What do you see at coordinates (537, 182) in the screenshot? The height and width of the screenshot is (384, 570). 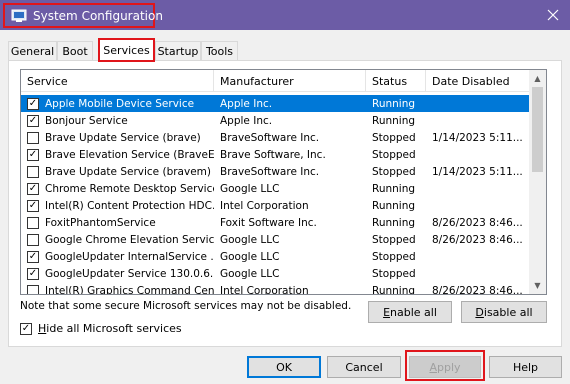 I see `vertical-scrollbar: ▲ ▼` at bounding box center [537, 182].